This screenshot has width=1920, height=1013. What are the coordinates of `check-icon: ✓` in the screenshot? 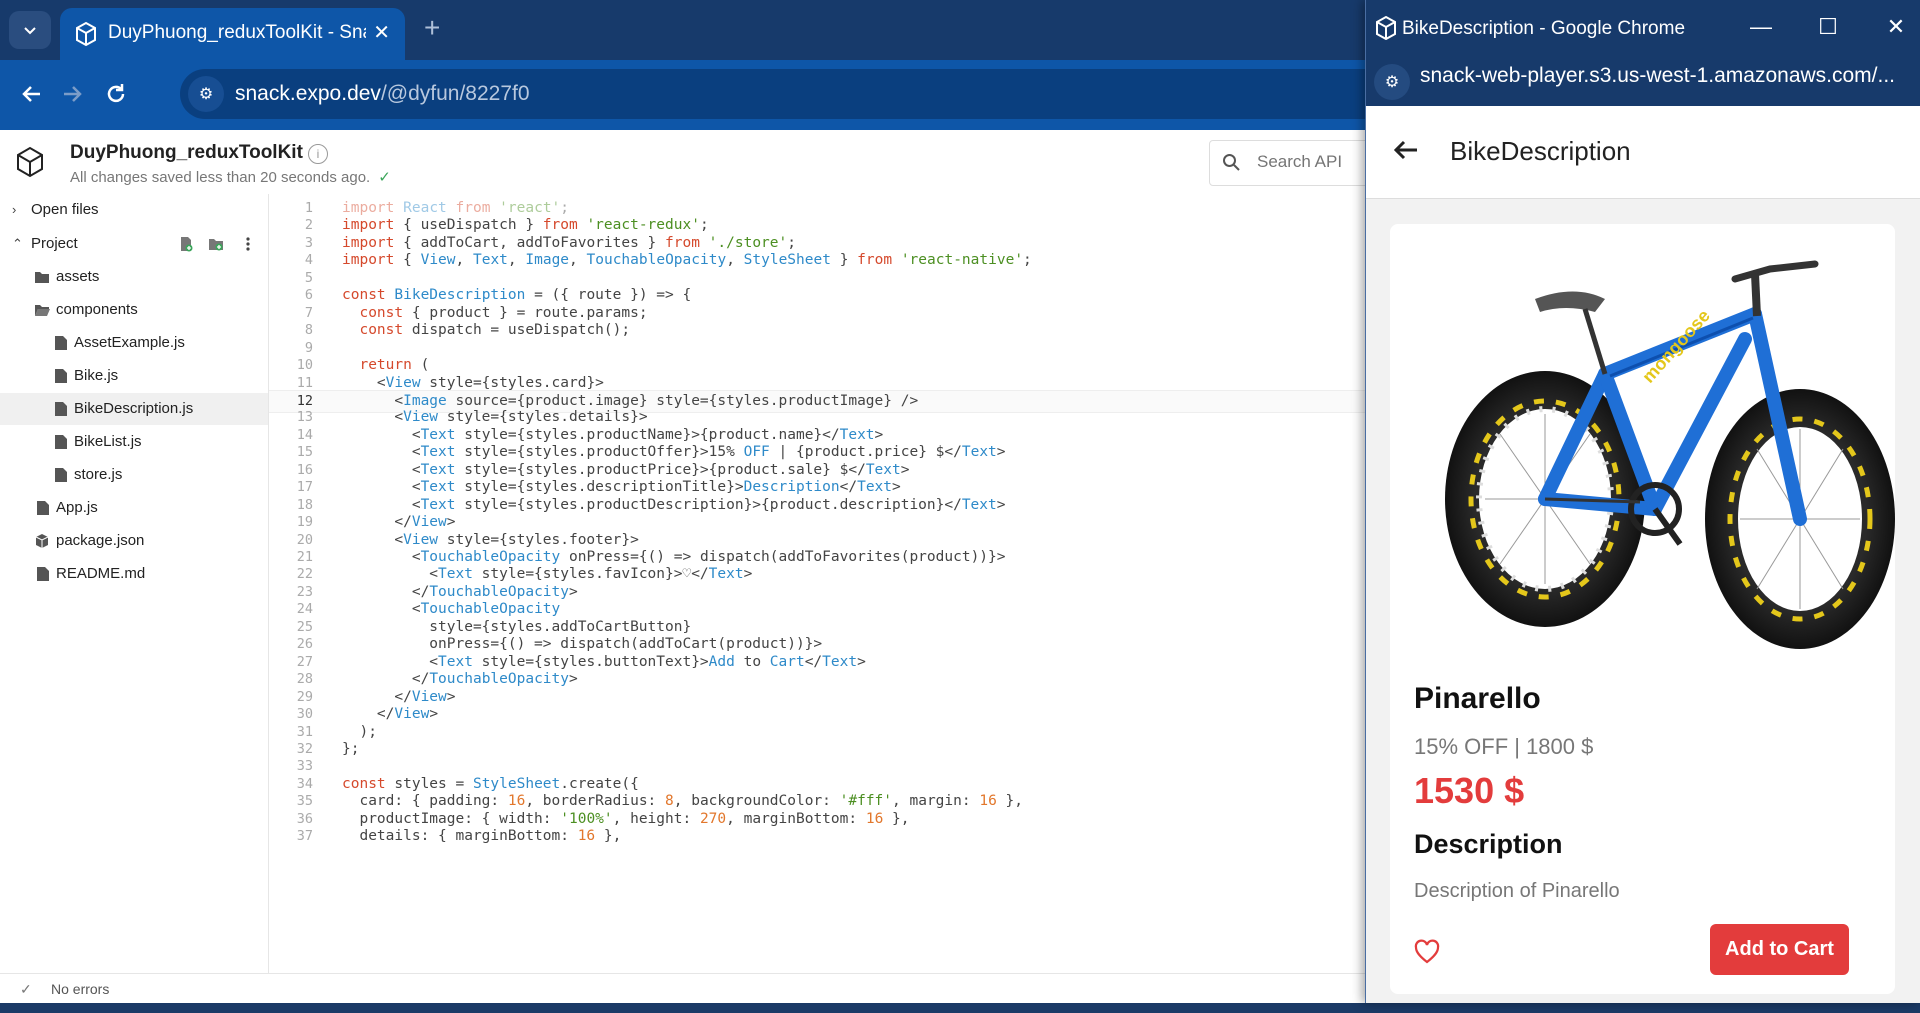 It's located at (26, 989).